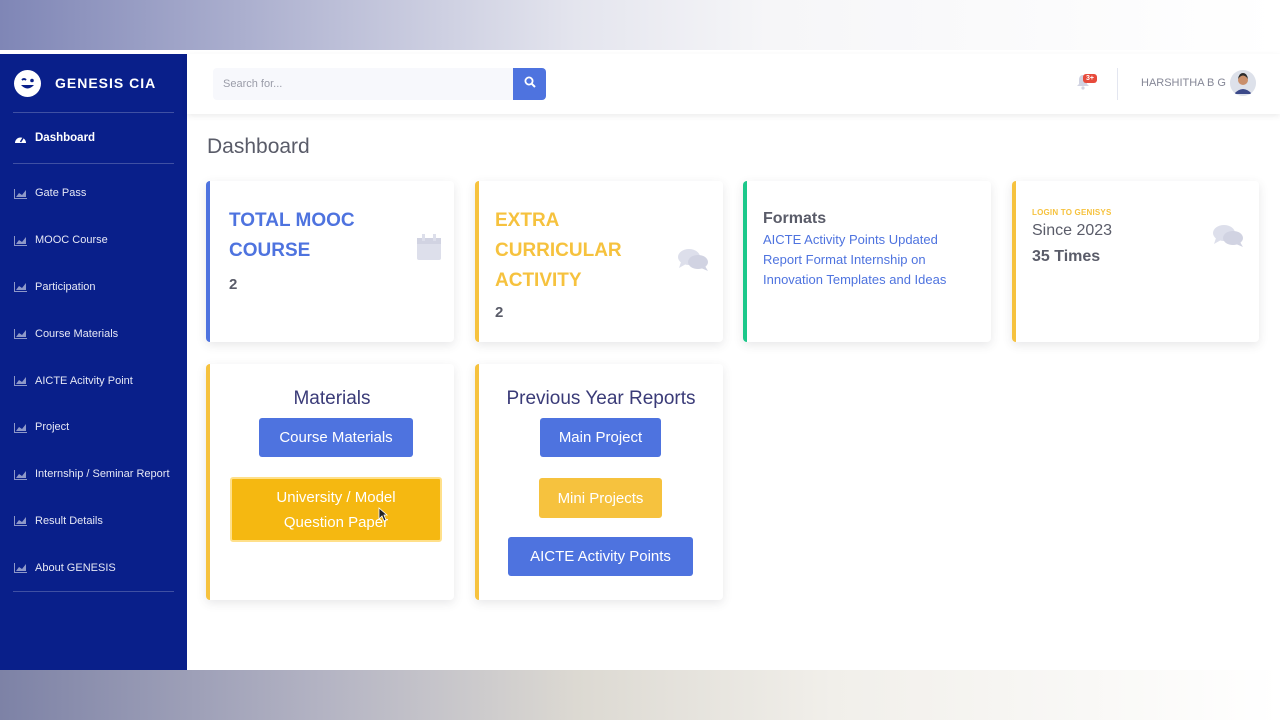  I want to click on bottom-backdrop, so click(640, 695).